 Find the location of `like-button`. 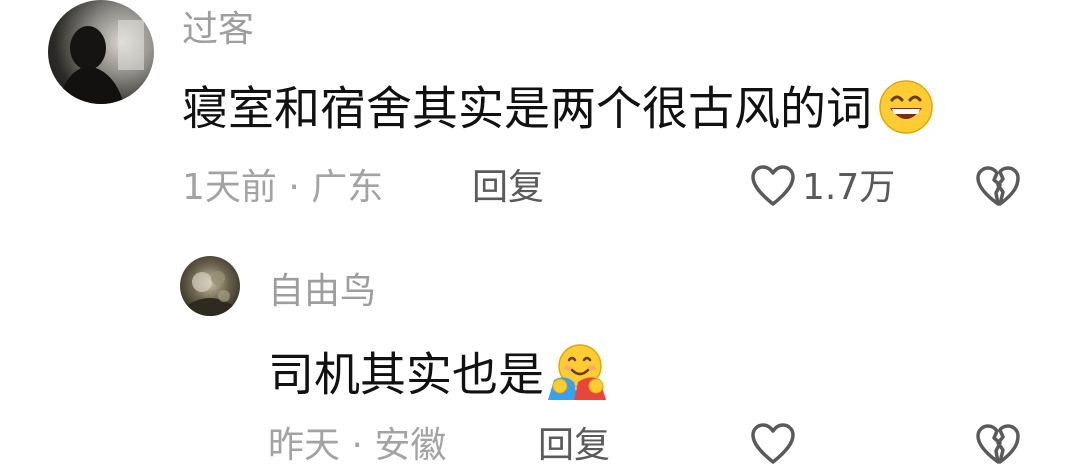

like-button is located at coordinates (776, 446).